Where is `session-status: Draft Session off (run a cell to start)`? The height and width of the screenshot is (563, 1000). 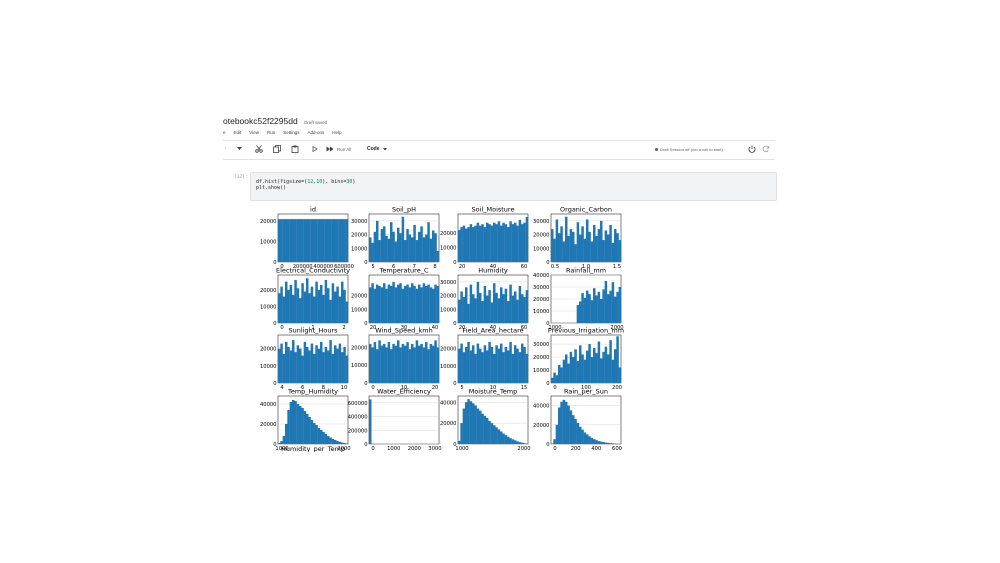 session-status: Draft Session off (run a cell to start) is located at coordinates (689, 149).